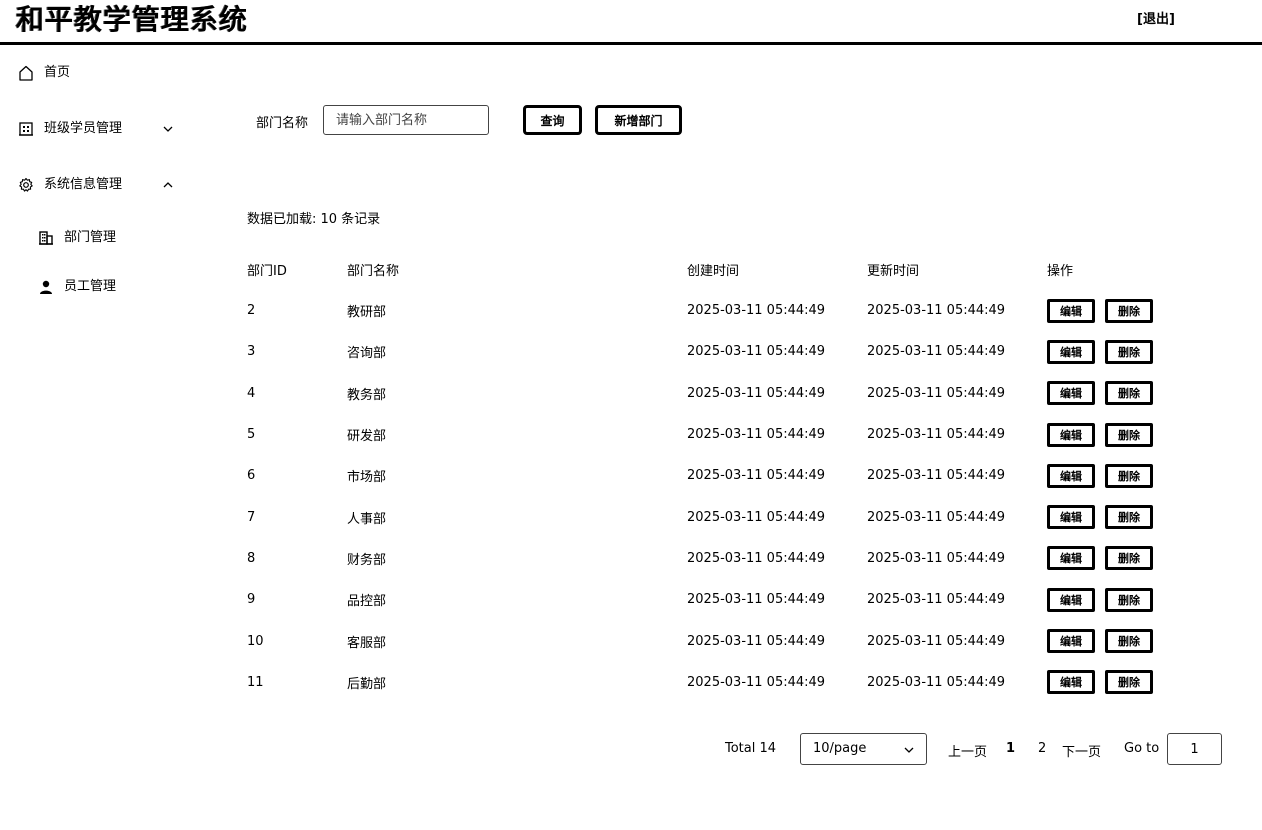  Describe the element at coordinates (406, 120) in the screenshot. I see `department-name-input` at that location.